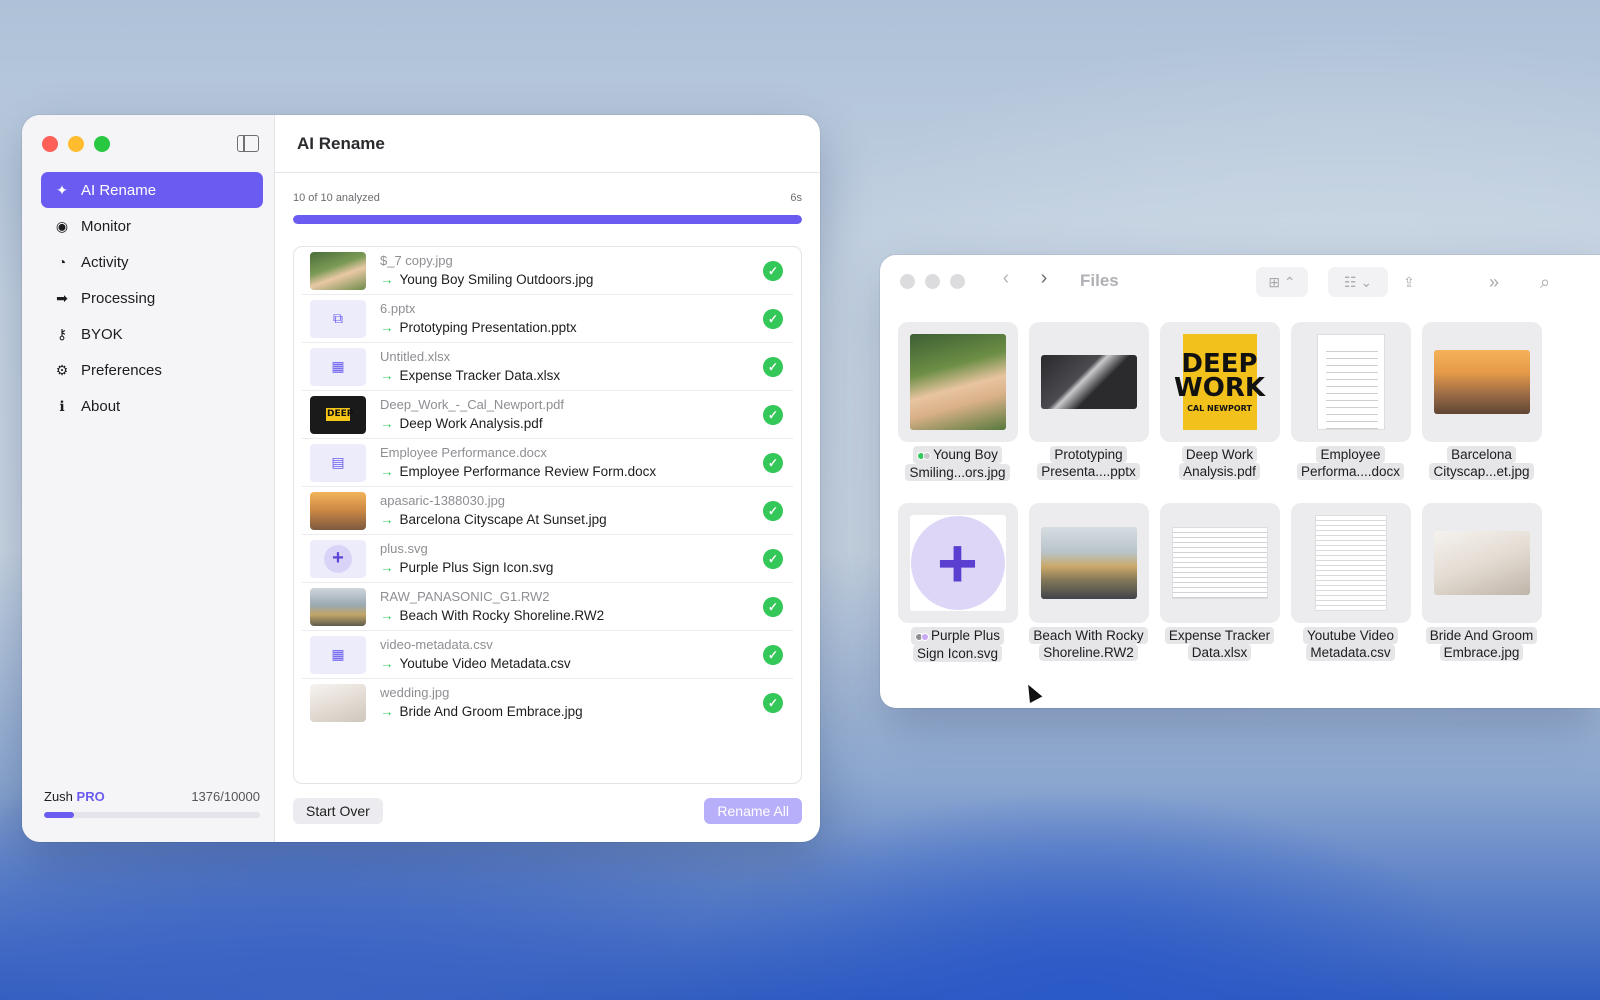  Describe the element at coordinates (957, 463) in the screenshot. I see `file-tile-label: Young Boy Smiling...ors.jpg` at that location.